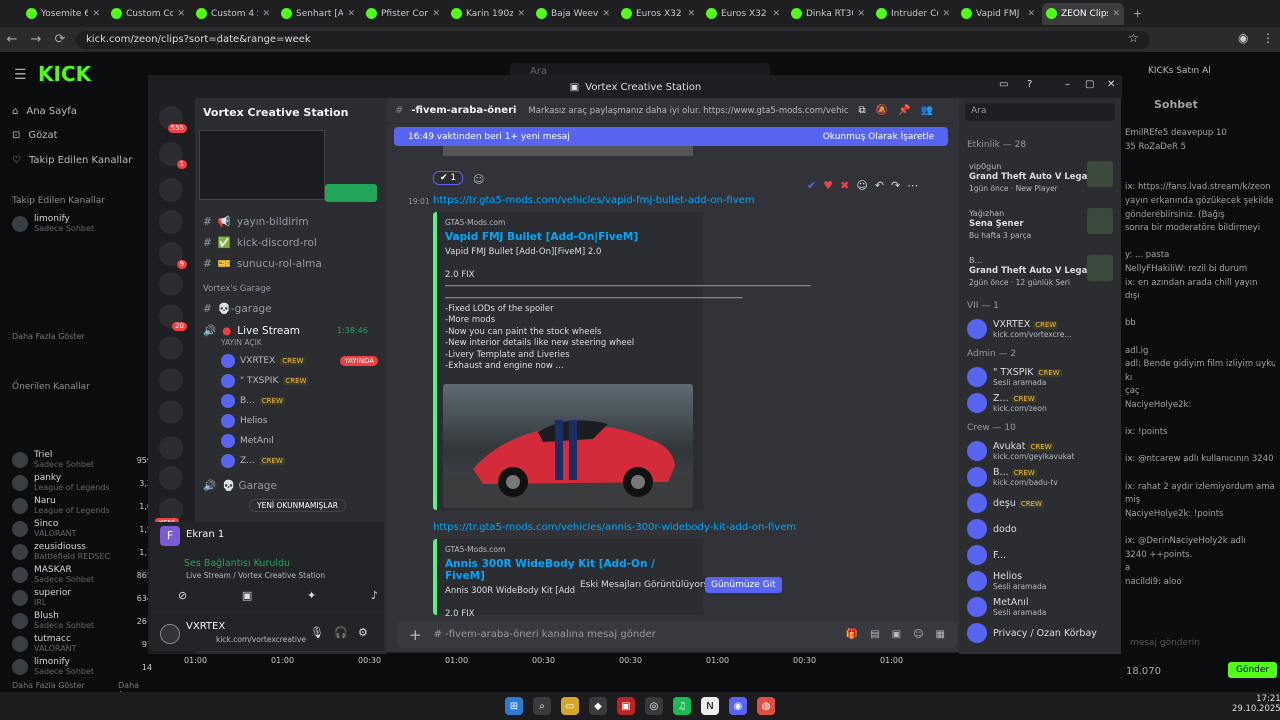  What do you see at coordinates (374, 595) in the screenshot?
I see `soundboard-icon: ♪` at bounding box center [374, 595].